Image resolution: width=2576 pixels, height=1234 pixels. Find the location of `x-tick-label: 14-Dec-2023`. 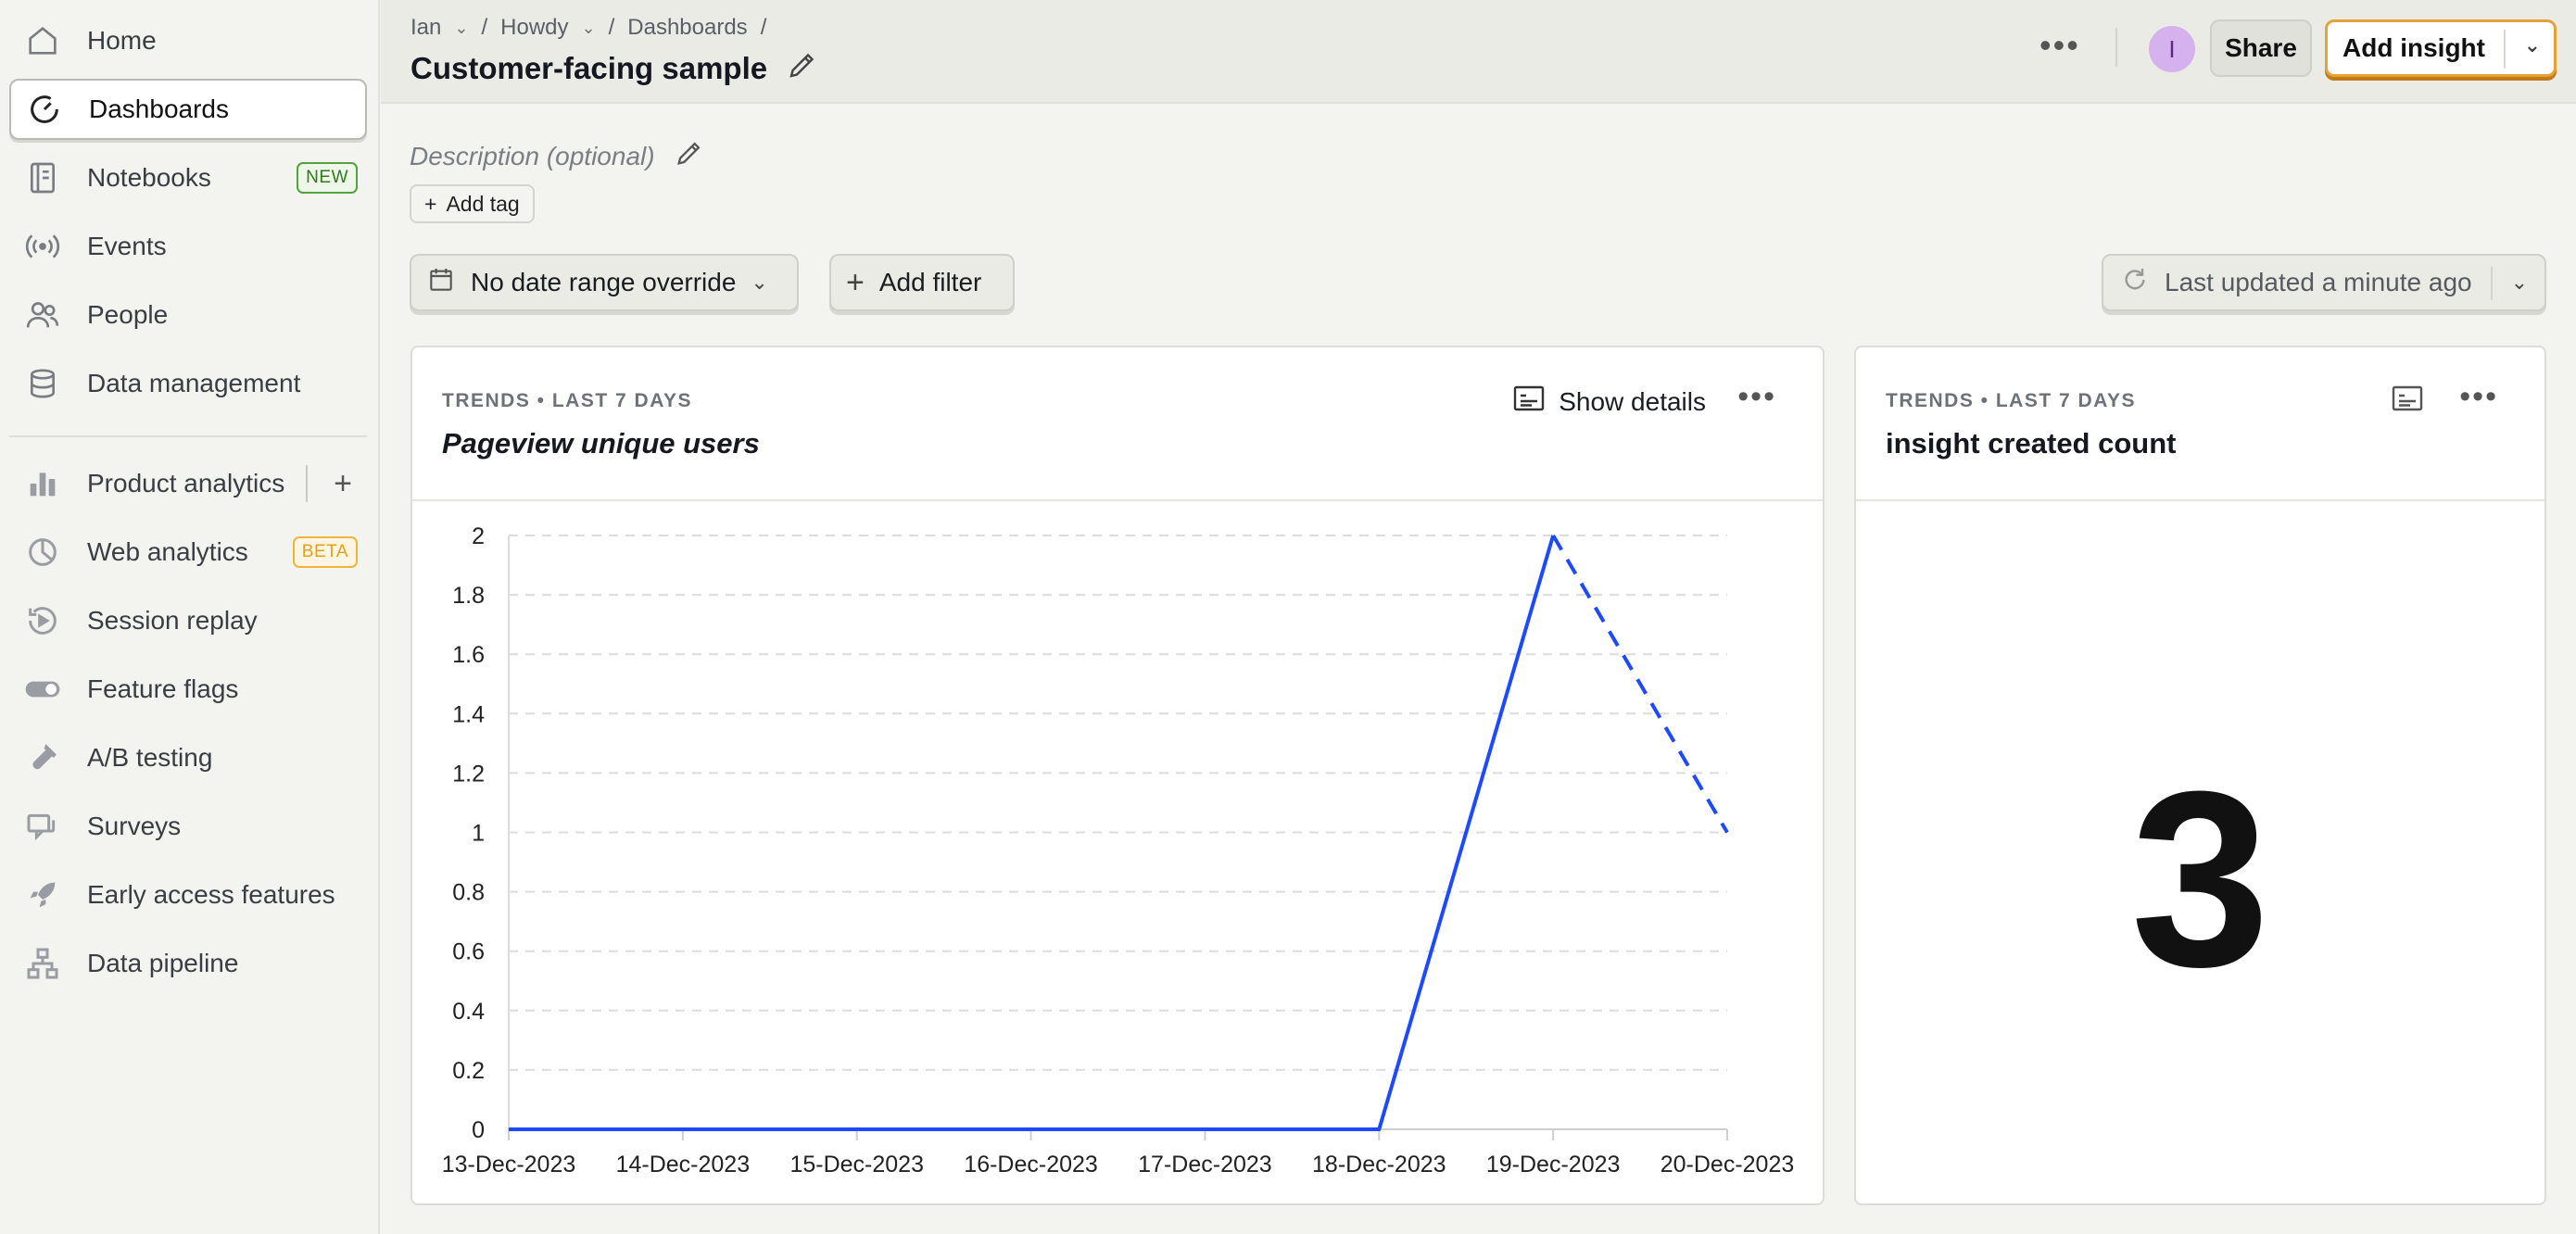

x-tick-label: 14-Dec-2023 is located at coordinates (684, 1164).